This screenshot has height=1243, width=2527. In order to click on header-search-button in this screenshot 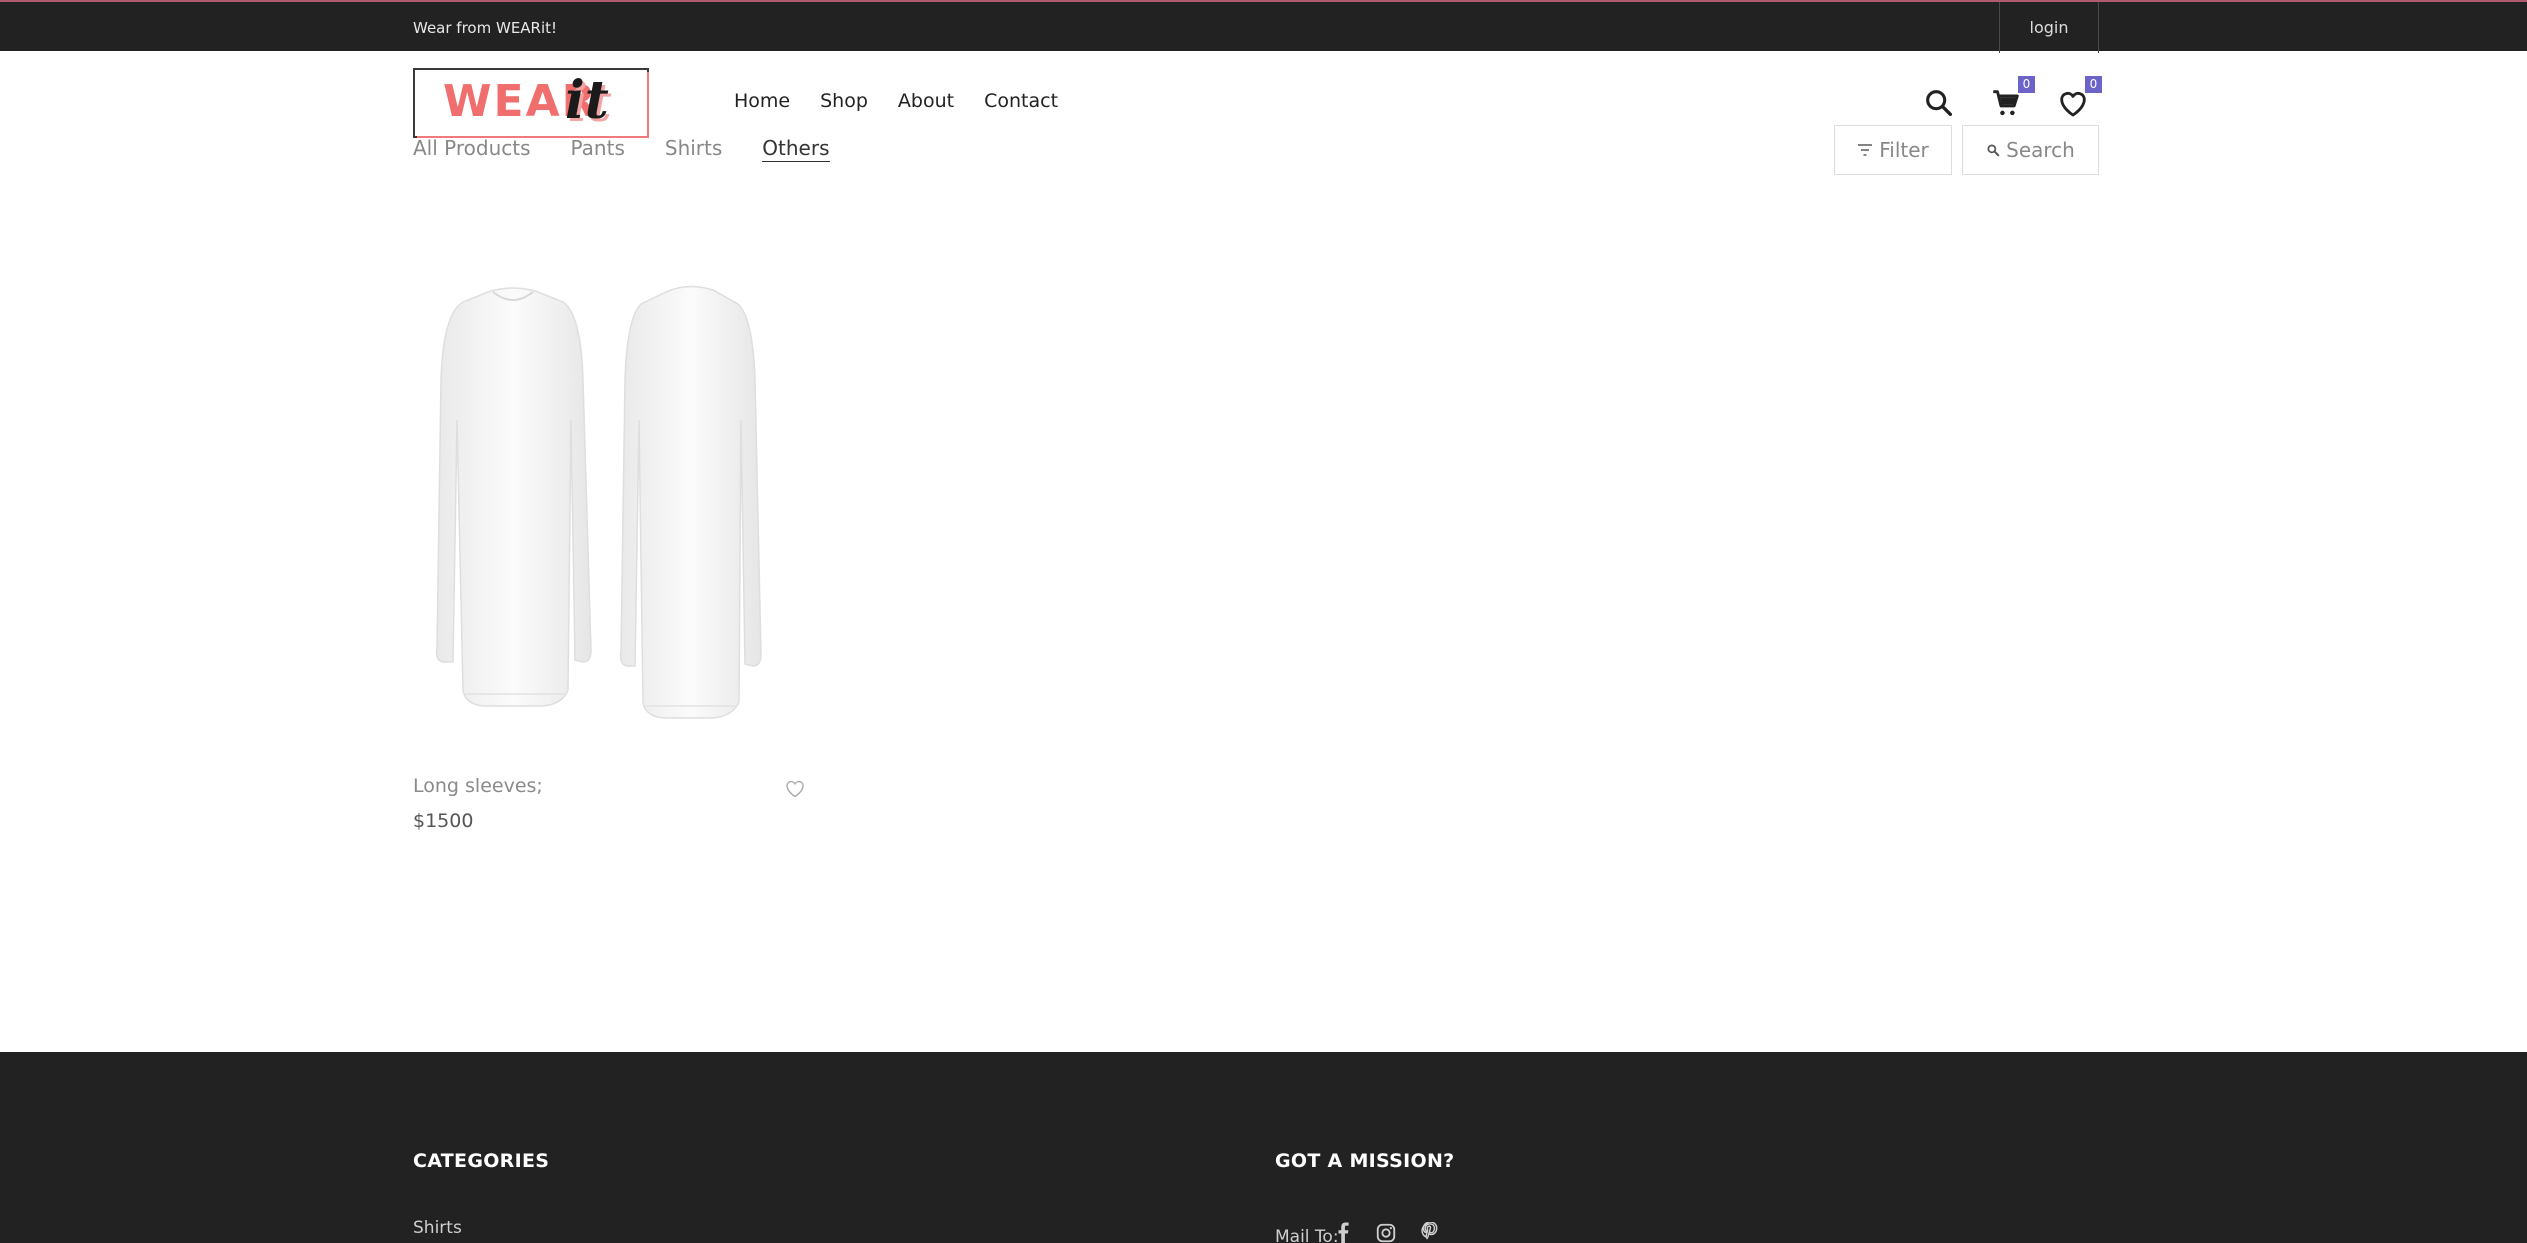, I will do `click(1939, 103)`.